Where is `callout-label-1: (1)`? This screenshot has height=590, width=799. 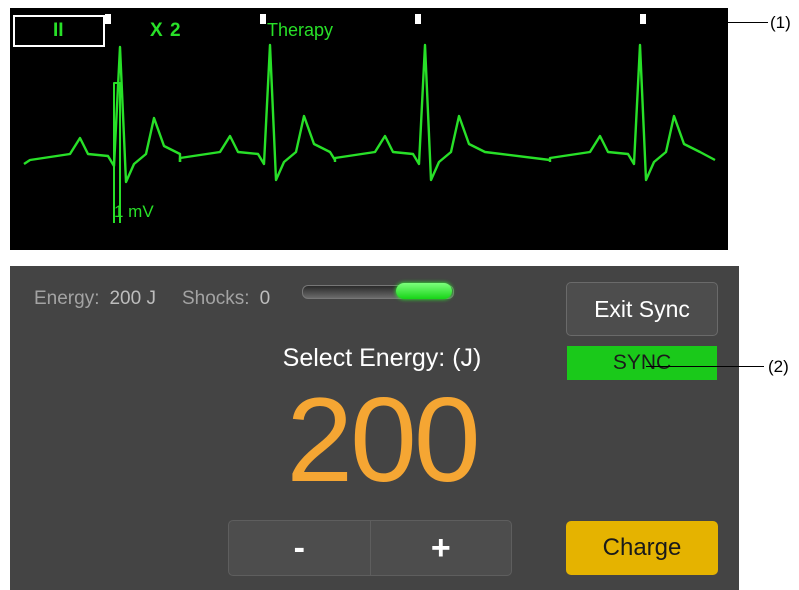
callout-label-1: (1) is located at coordinates (780, 22).